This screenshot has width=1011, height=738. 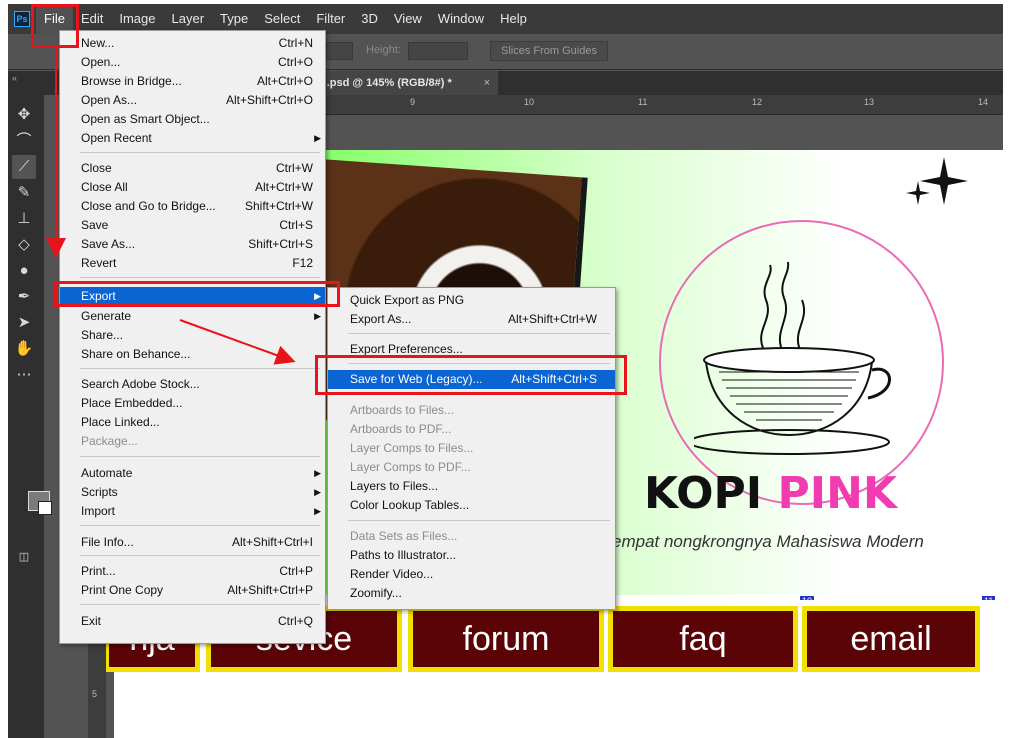 What do you see at coordinates (237, 342) in the screenshot?
I see `annotation-arrow-diagonal` at bounding box center [237, 342].